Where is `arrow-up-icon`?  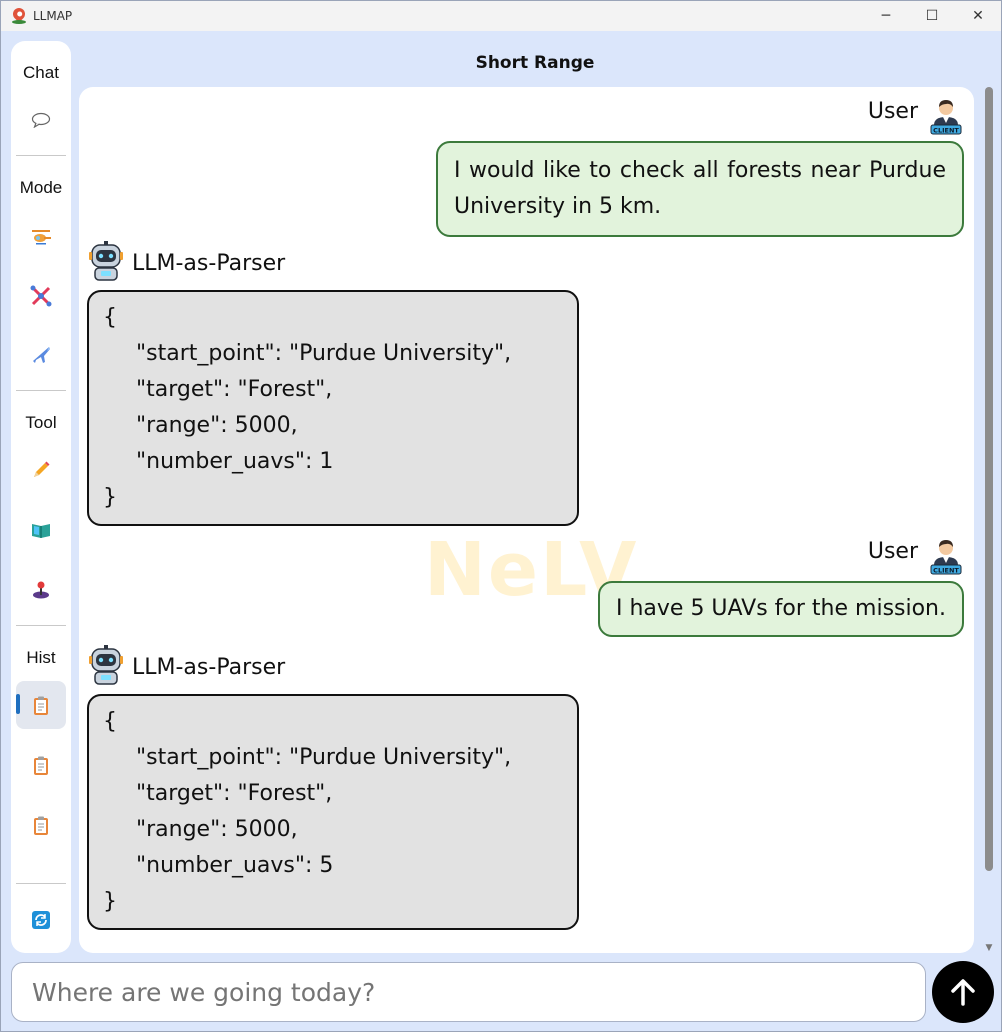 arrow-up-icon is located at coordinates (963, 992).